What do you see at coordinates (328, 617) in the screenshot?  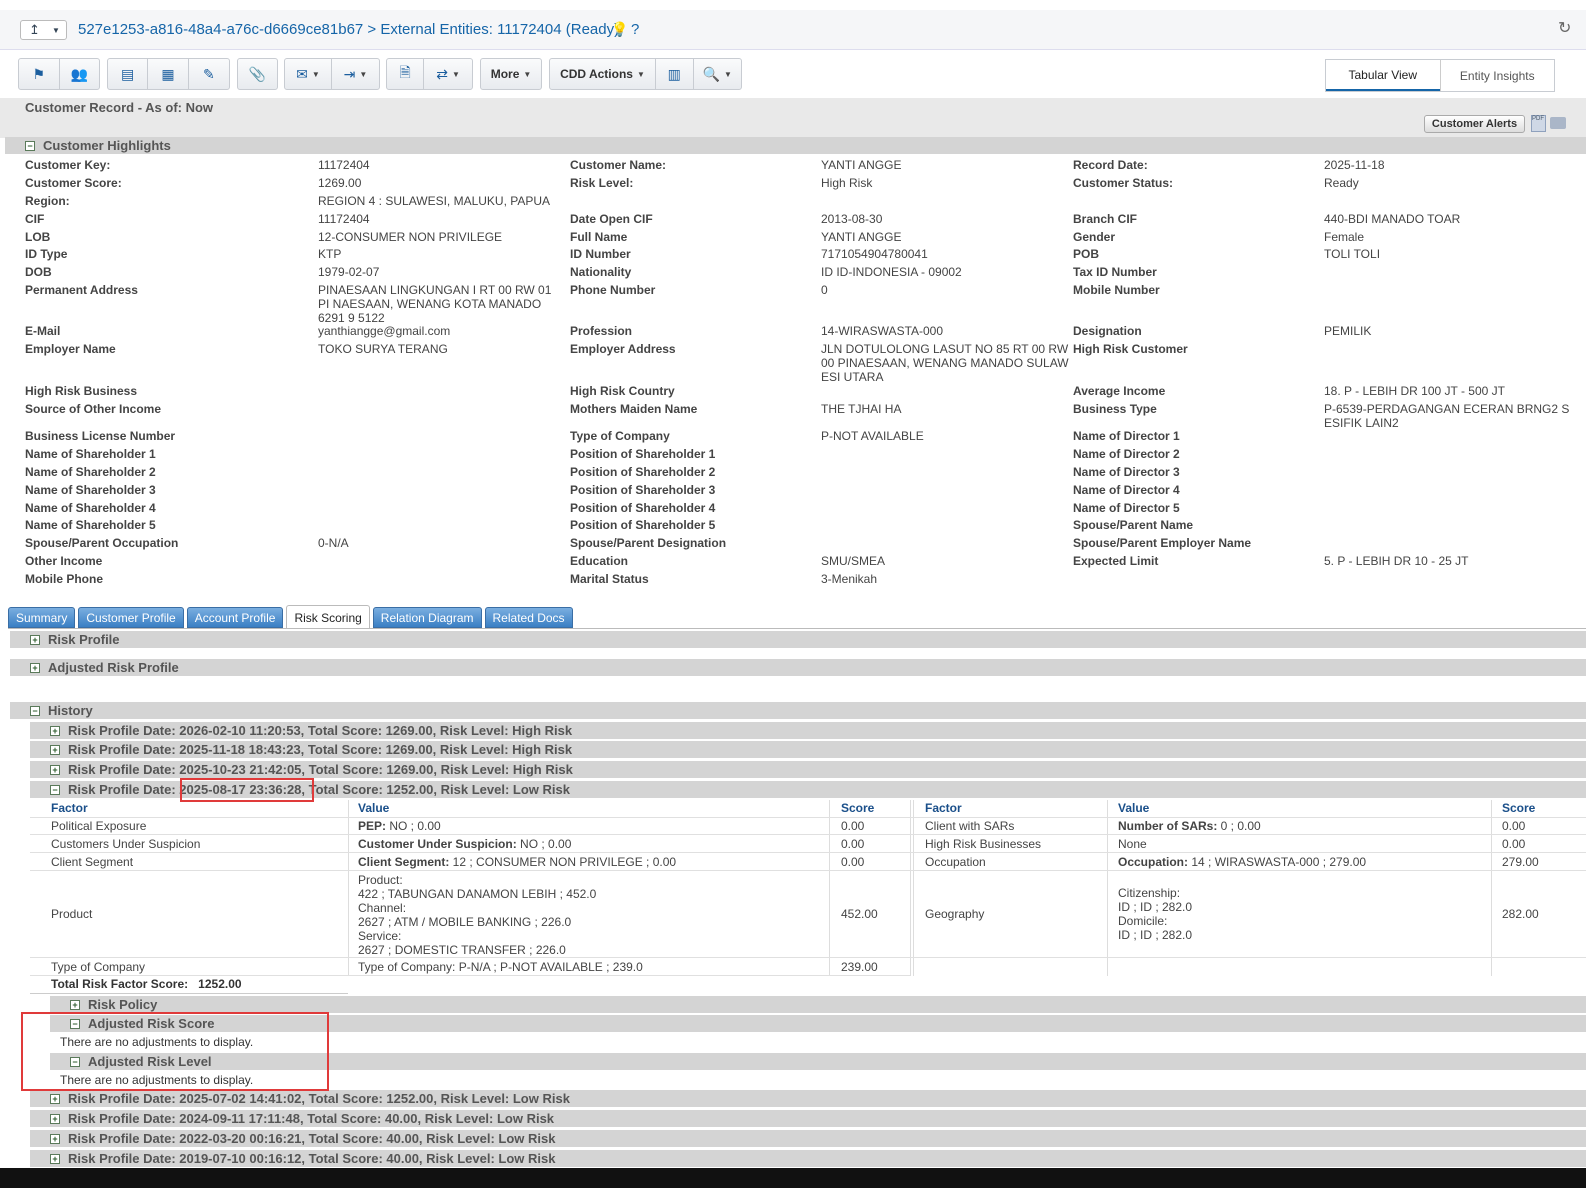 I see `tab-risk-scoring: Risk Scoring` at bounding box center [328, 617].